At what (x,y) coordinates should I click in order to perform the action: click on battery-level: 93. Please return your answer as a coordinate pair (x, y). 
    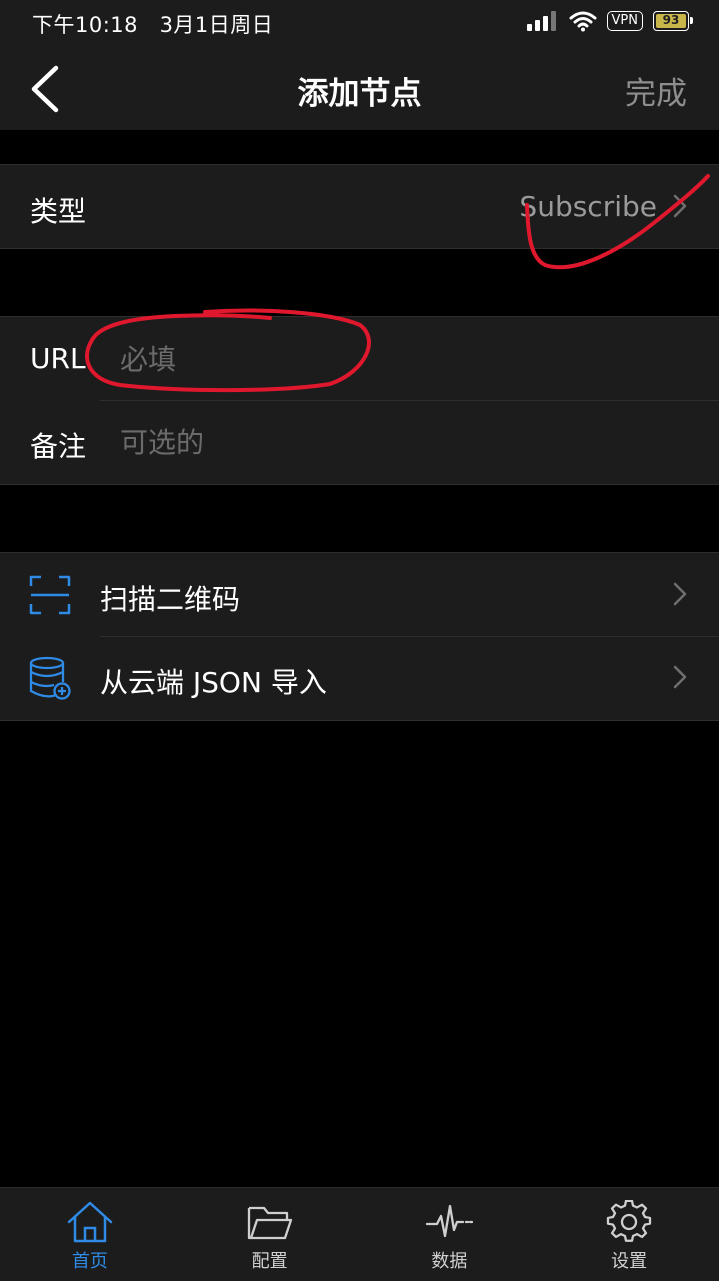
    Looking at the image, I should click on (671, 20).